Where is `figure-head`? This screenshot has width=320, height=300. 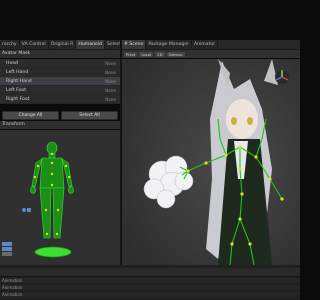 figure-head is located at coordinates (52, 148).